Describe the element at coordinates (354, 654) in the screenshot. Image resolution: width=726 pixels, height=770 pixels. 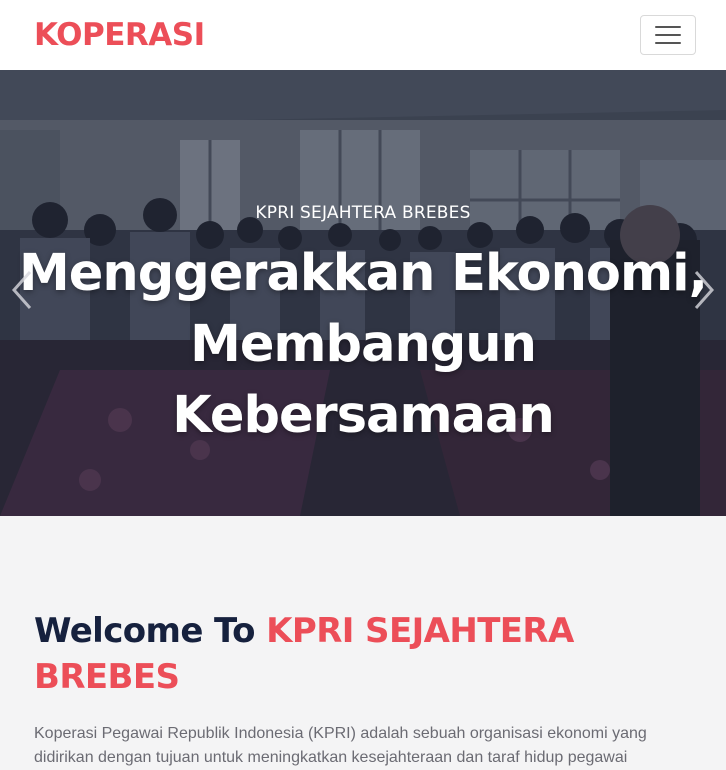
I see `welcome-title: Welcome To KPRI SEJAHTERA BREBES` at that location.